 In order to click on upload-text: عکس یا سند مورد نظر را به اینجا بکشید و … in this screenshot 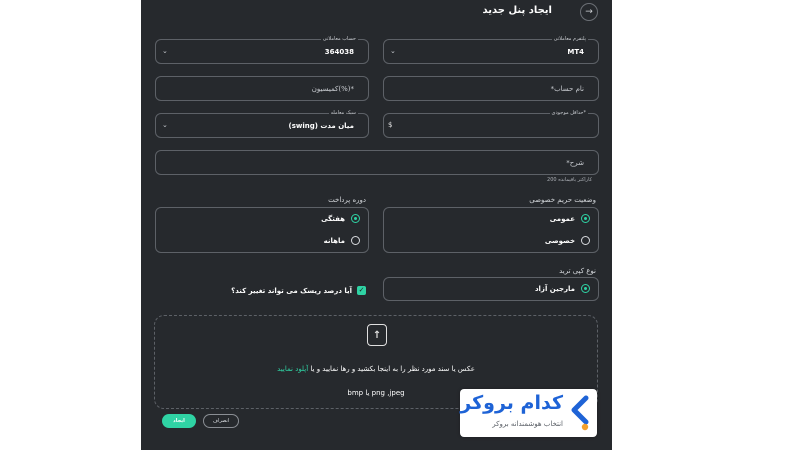, I will do `click(392, 369)`.